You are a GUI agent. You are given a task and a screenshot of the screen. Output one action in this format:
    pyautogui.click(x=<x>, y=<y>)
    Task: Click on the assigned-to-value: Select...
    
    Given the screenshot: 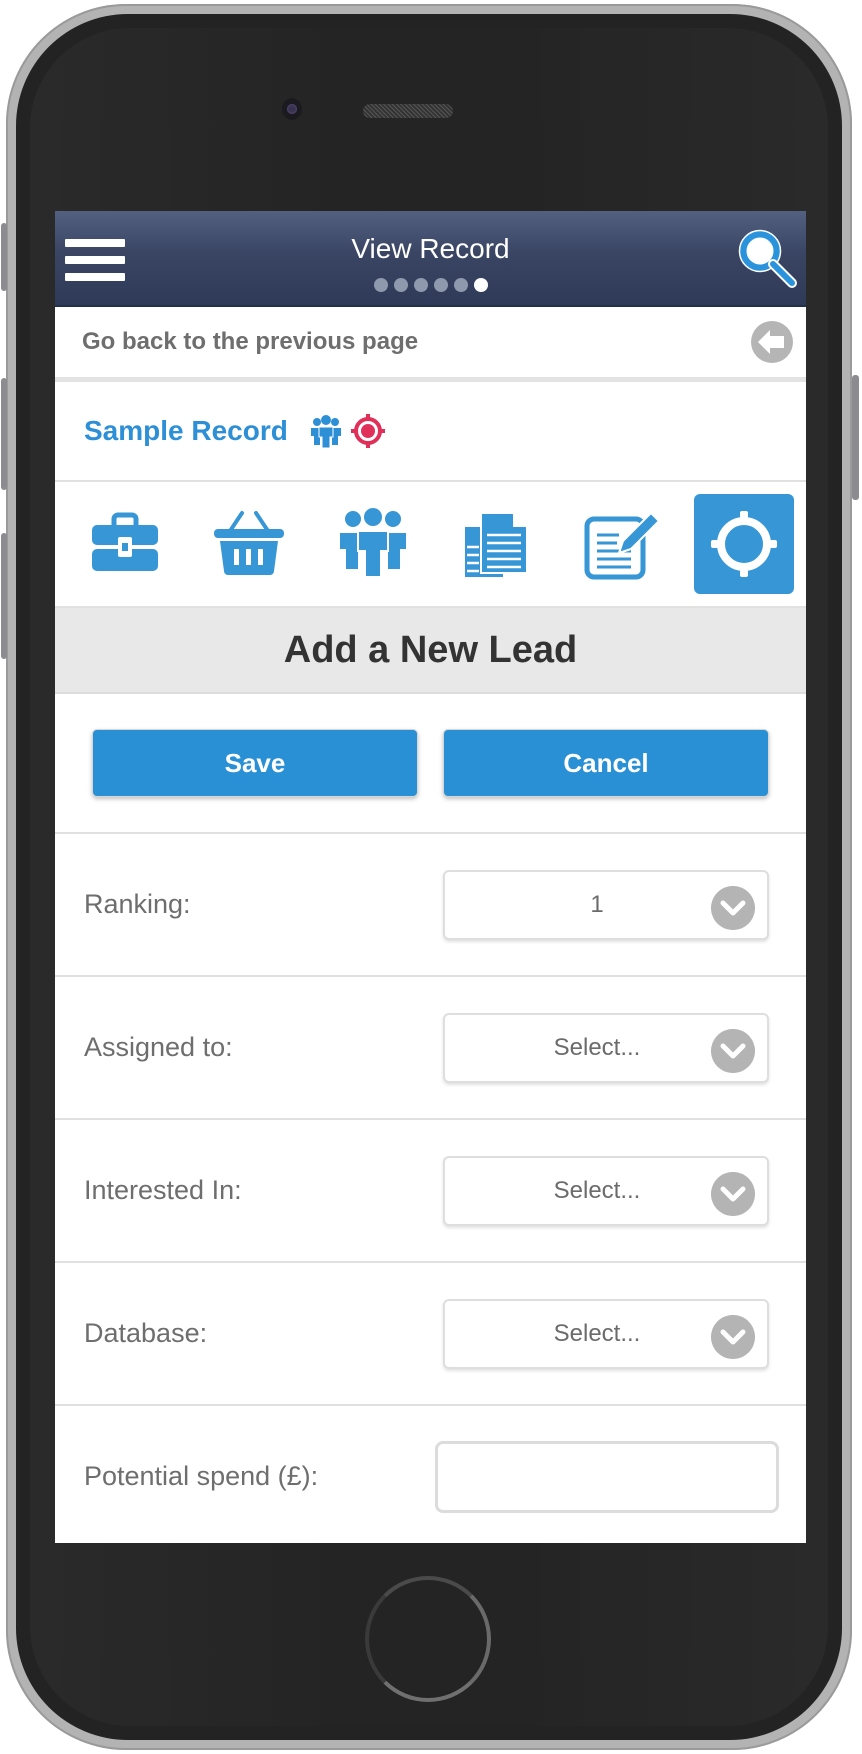 What is the action you would take?
    pyautogui.click(x=597, y=1047)
    